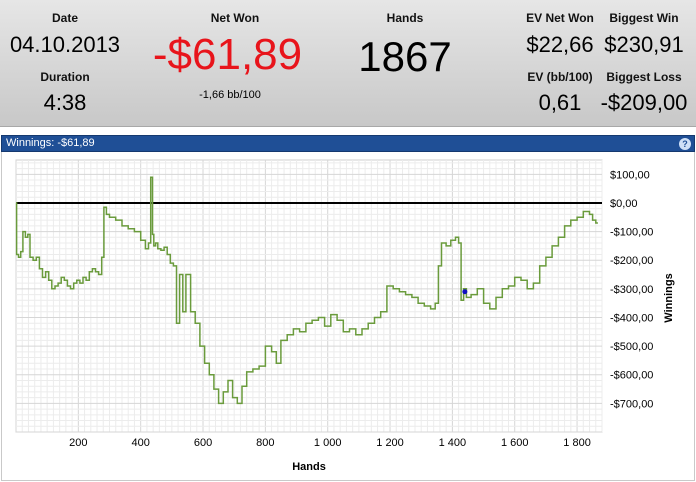  What do you see at coordinates (631, 233) in the screenshot?
I see `y-tick-label: -$100,00` at bounding box center [631, 233].